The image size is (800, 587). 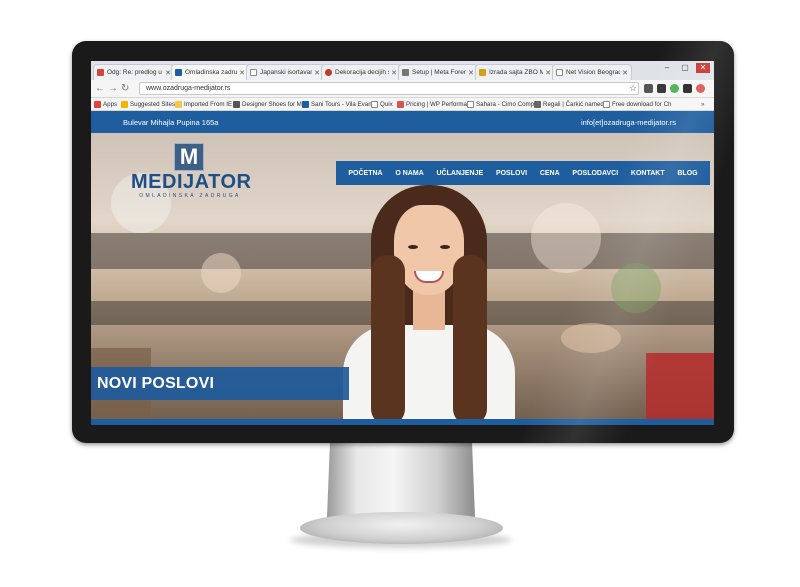 I want to click on maximize-icon: ▢, so click(x=685, y=68).